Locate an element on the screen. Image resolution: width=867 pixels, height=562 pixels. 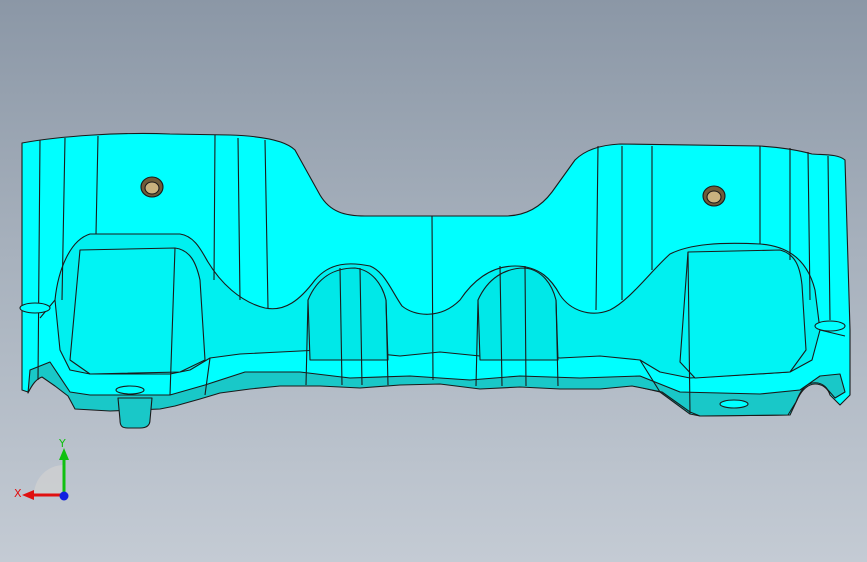
axis-triad: Y X is located at coordinates (41, 469).